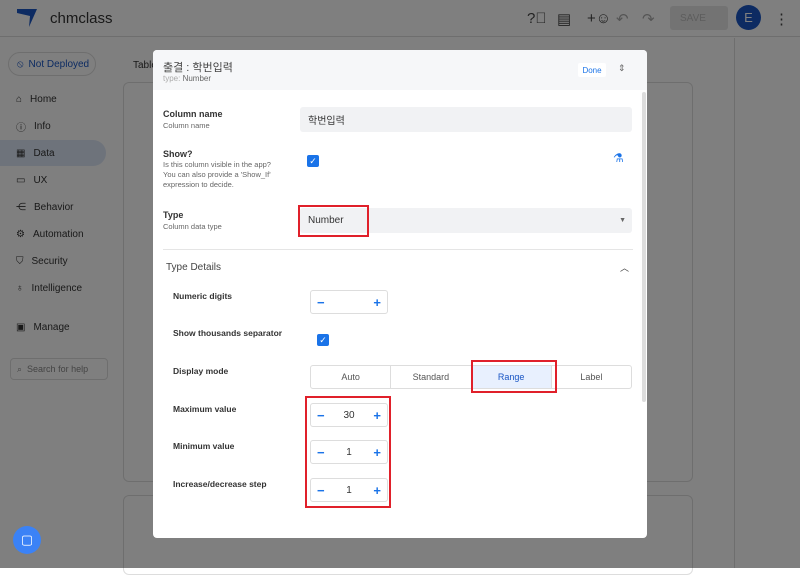 This screenshot has width=800, height=575. Describe the element at coordinates (197, 78) in the screenshot. I see `type-value: Number` at that location.